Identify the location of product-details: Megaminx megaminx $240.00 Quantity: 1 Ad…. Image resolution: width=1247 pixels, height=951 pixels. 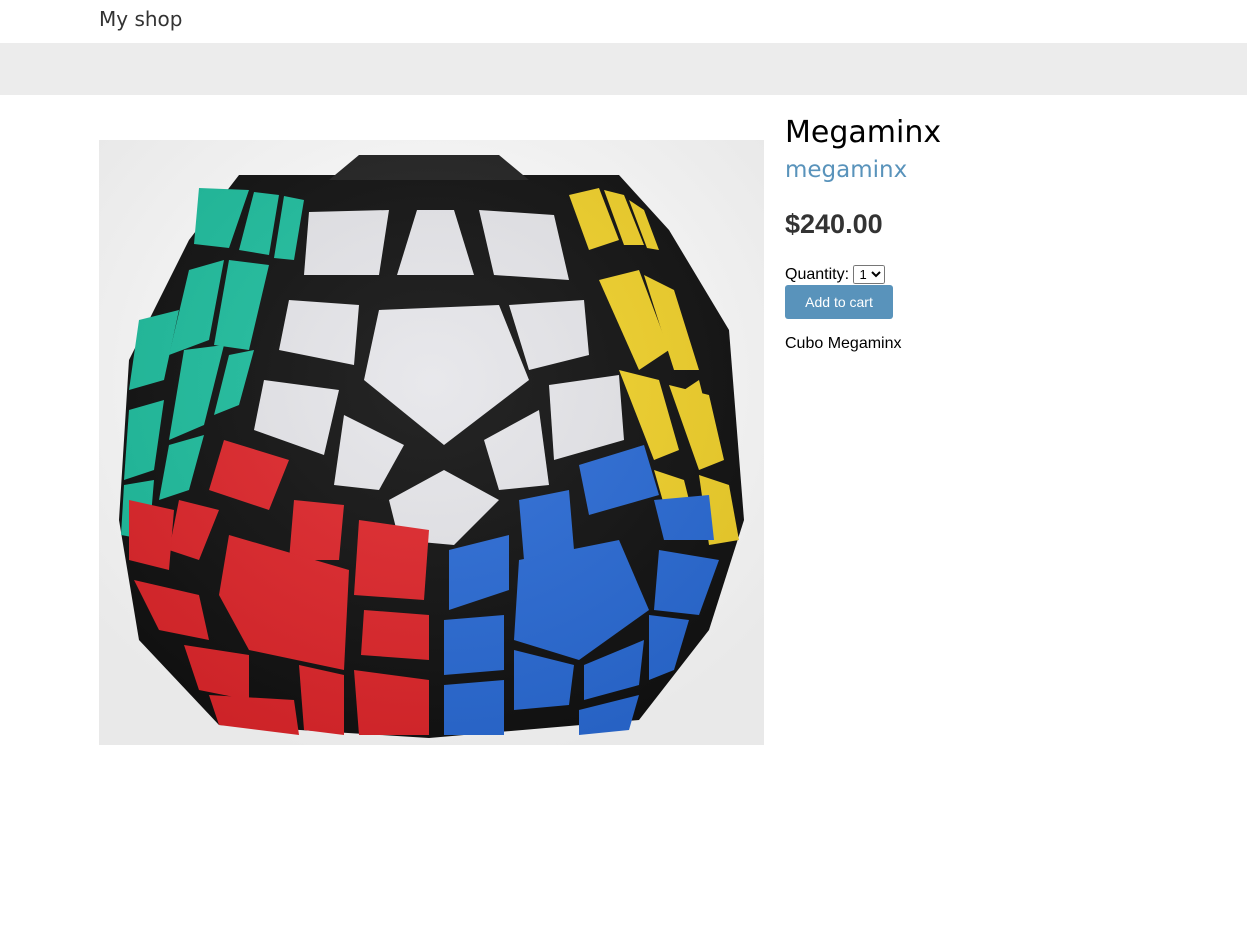
(985, 234).